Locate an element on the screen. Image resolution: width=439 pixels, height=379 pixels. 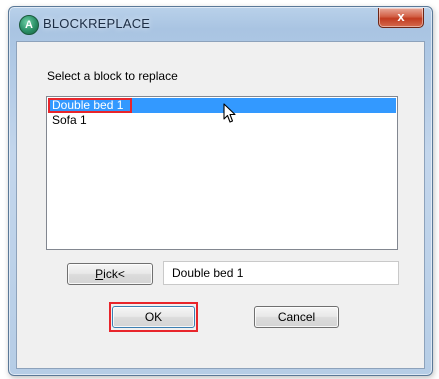
list-item-double-bed-1: Double bed 1 is located at coordinates (222, 105).